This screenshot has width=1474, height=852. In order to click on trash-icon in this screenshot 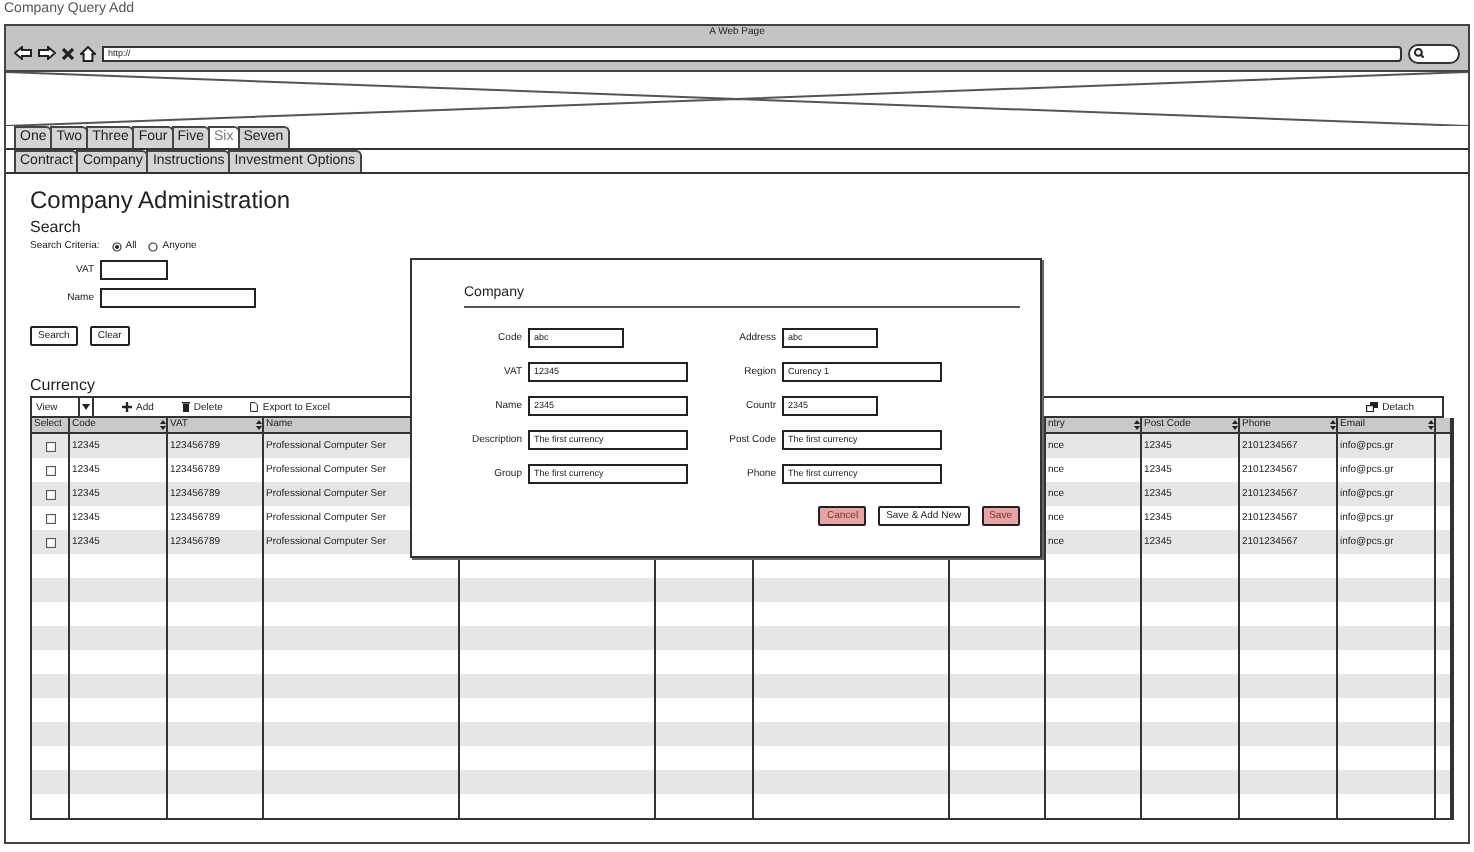, I will do `click(185, 407)`.